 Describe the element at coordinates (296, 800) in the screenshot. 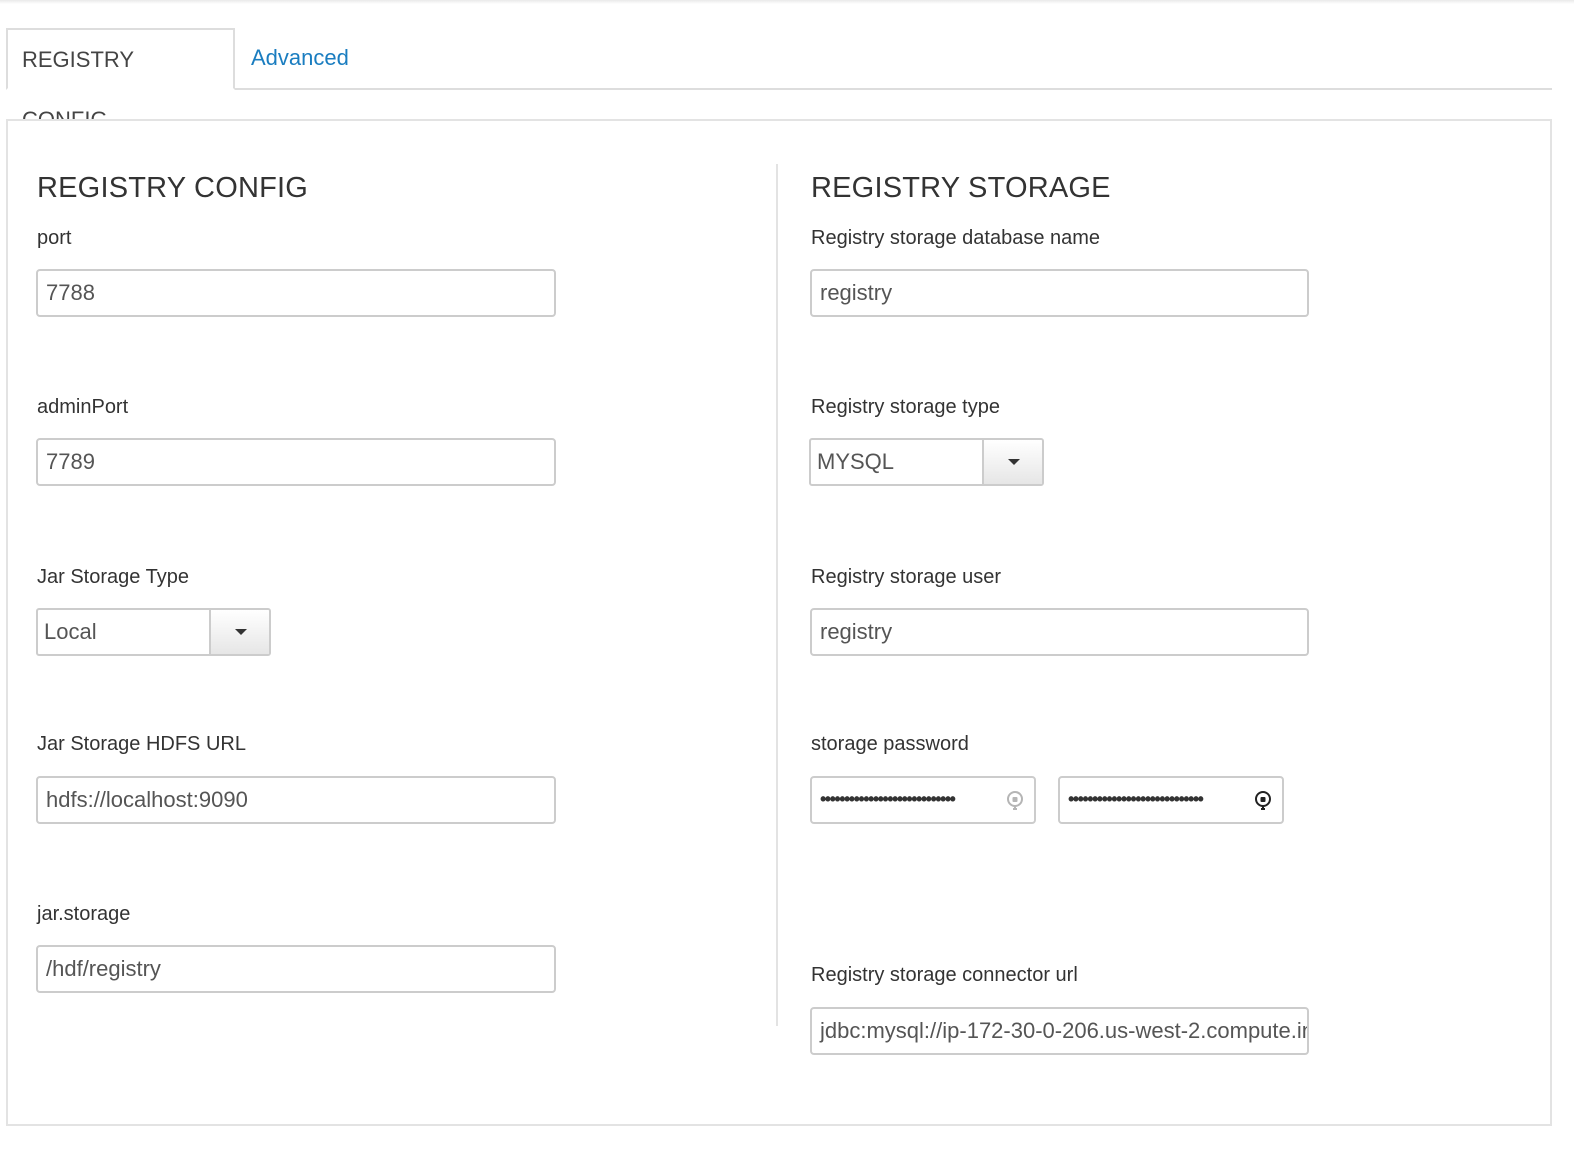

I see `jar-storage-hdfs-url-input: hdfs://localhost:9090` at that location.